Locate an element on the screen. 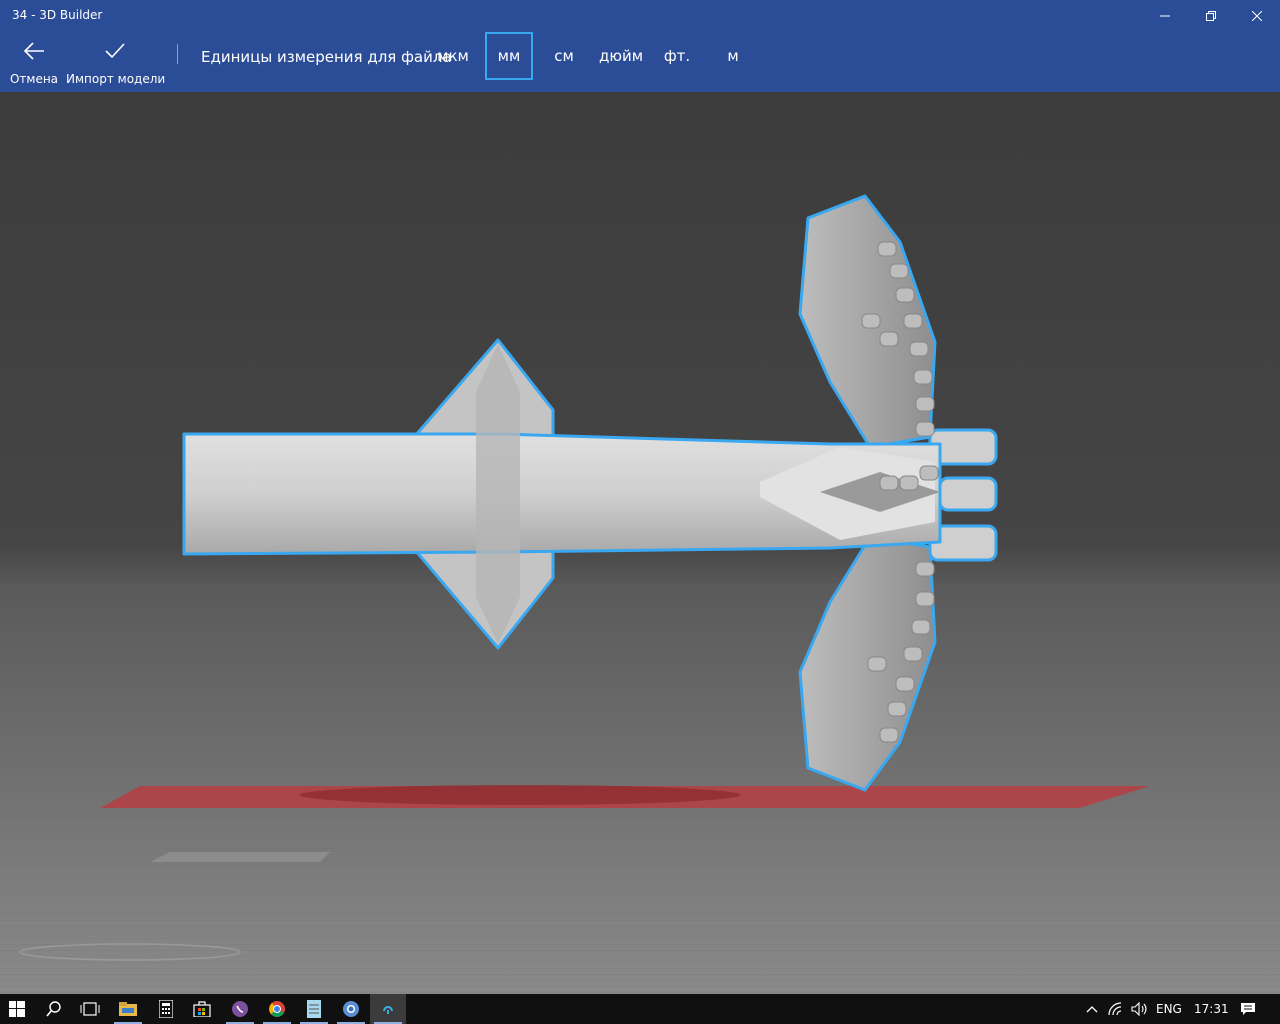  unit-option-um: мкм is located at coordinates (453, 56).